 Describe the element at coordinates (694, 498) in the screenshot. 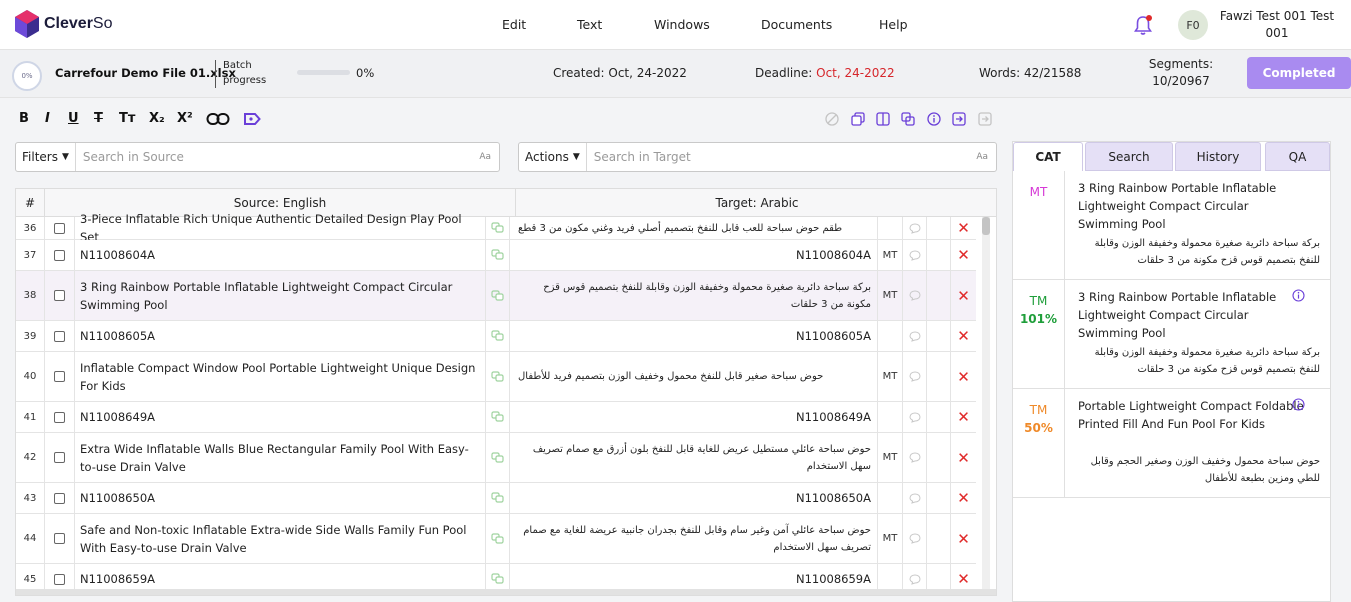

I see `target-cell: N11008650A` at that location.